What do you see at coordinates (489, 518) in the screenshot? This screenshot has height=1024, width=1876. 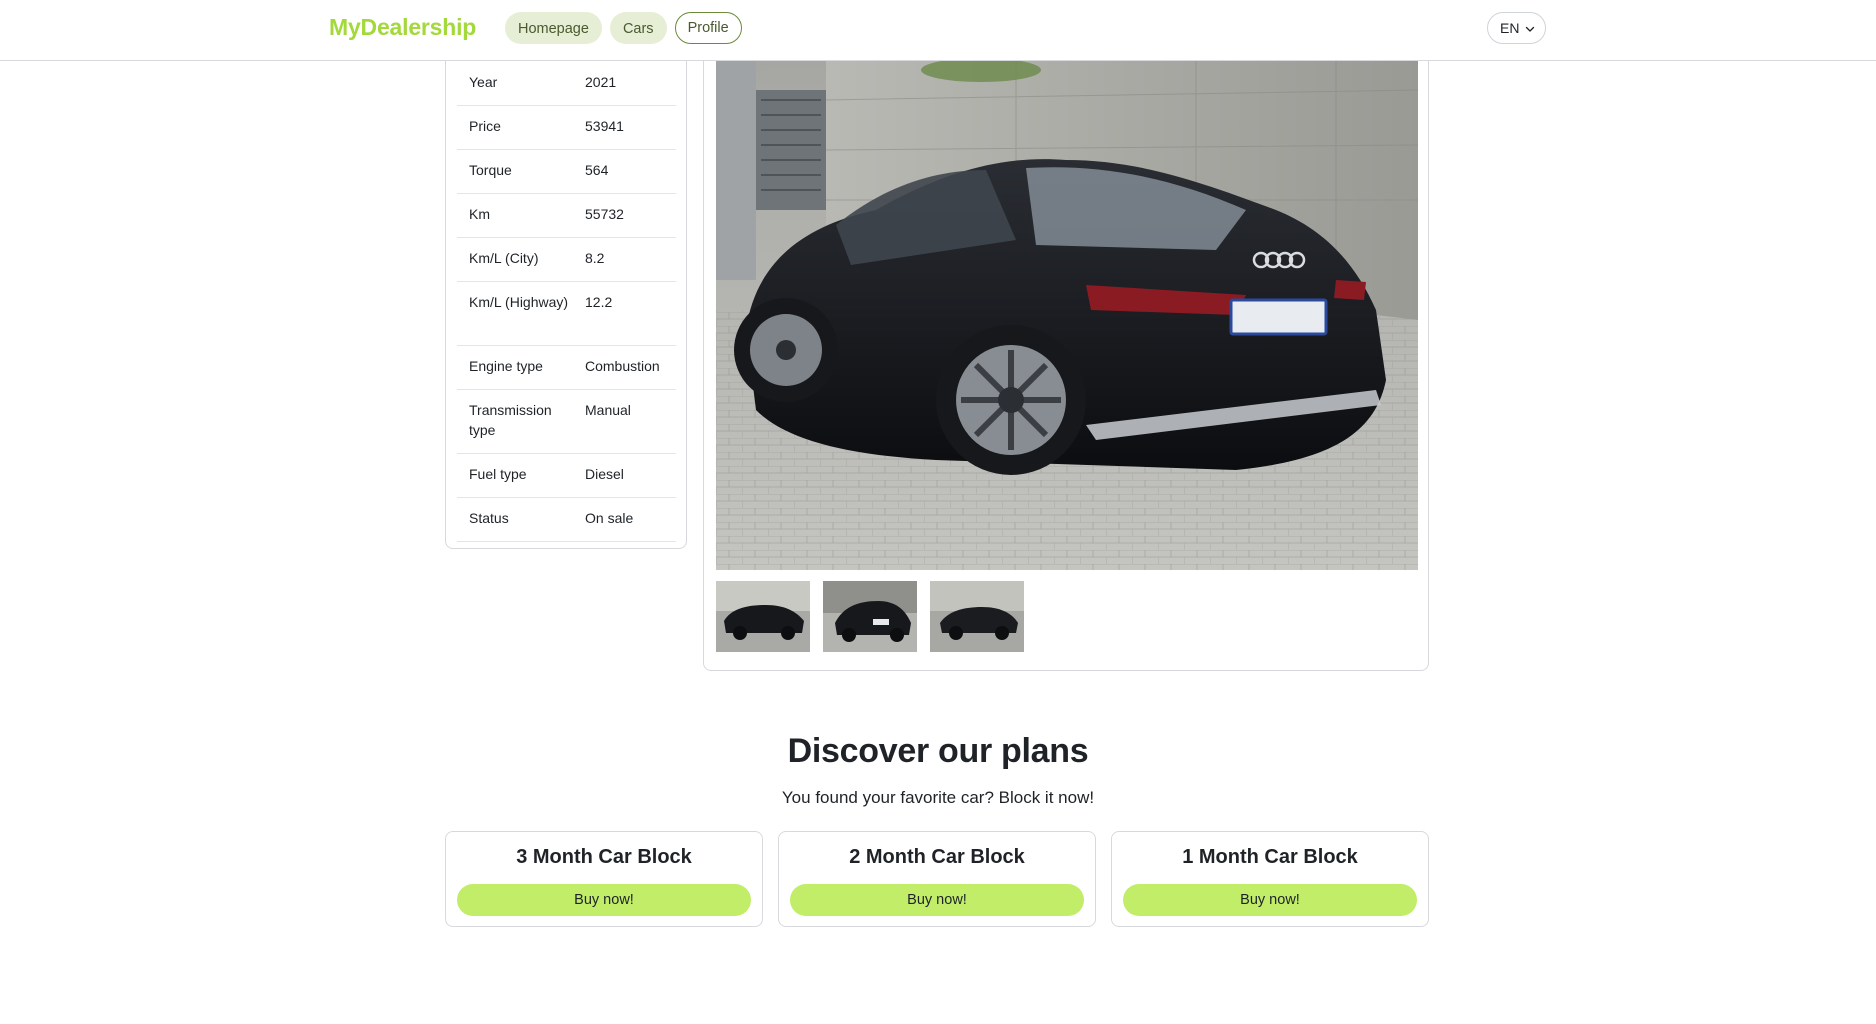 I see `spec-label: Status` at bounding box center [489, 518].